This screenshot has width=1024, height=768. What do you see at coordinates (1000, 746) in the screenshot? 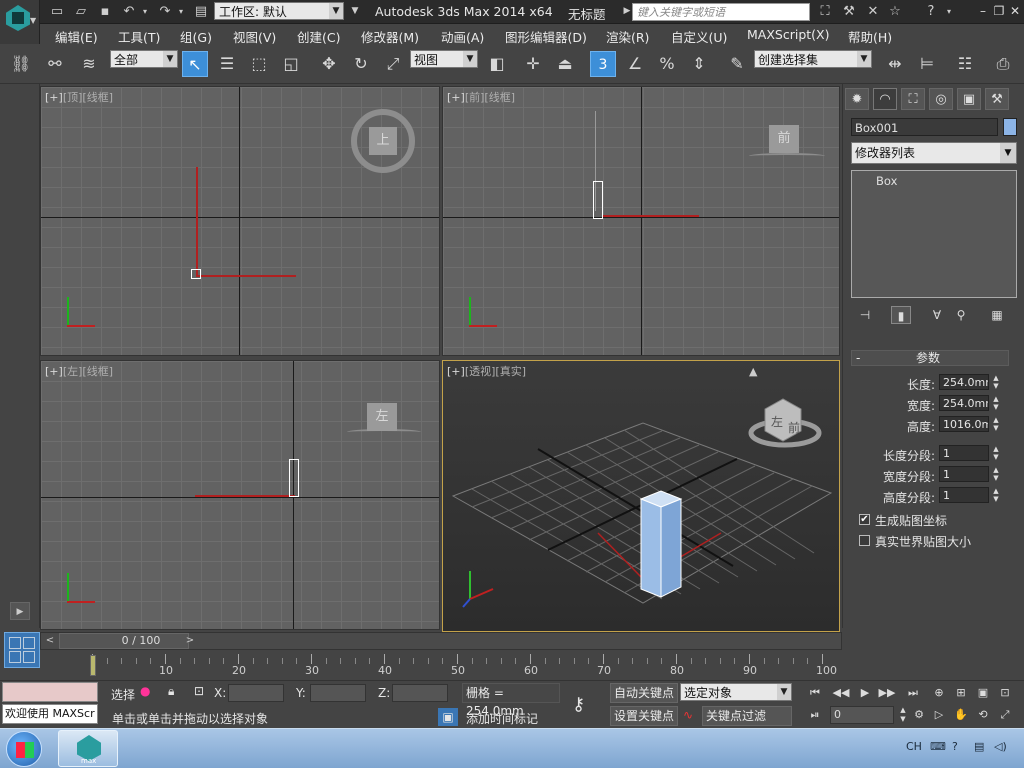
I see `volume-icon: ◁)` at bounding box center [1000, 746].